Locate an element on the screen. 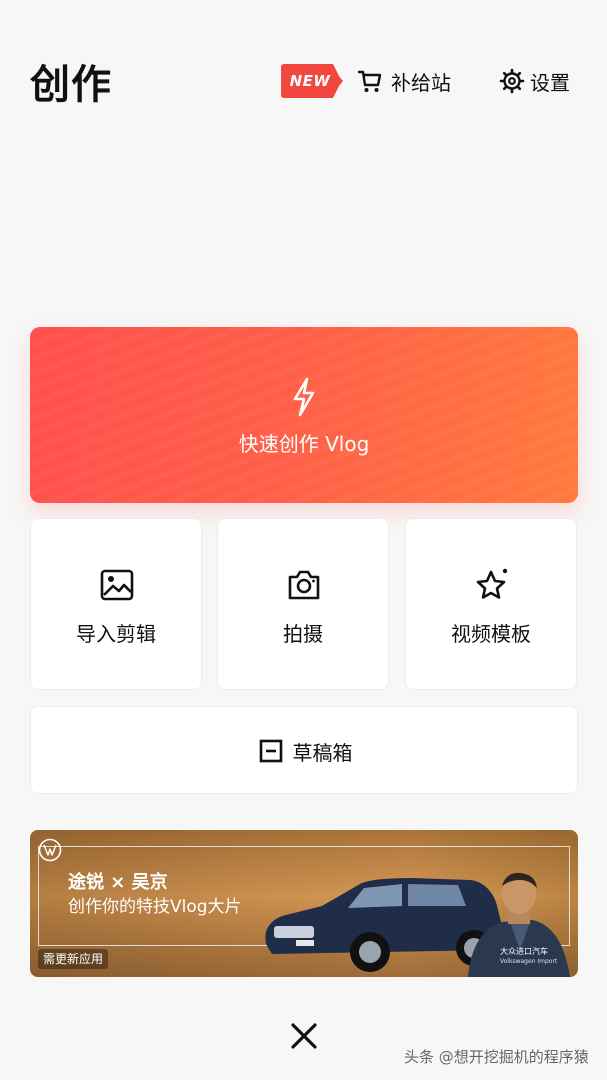  draft-box-icon is located at coordinates (270, 751).